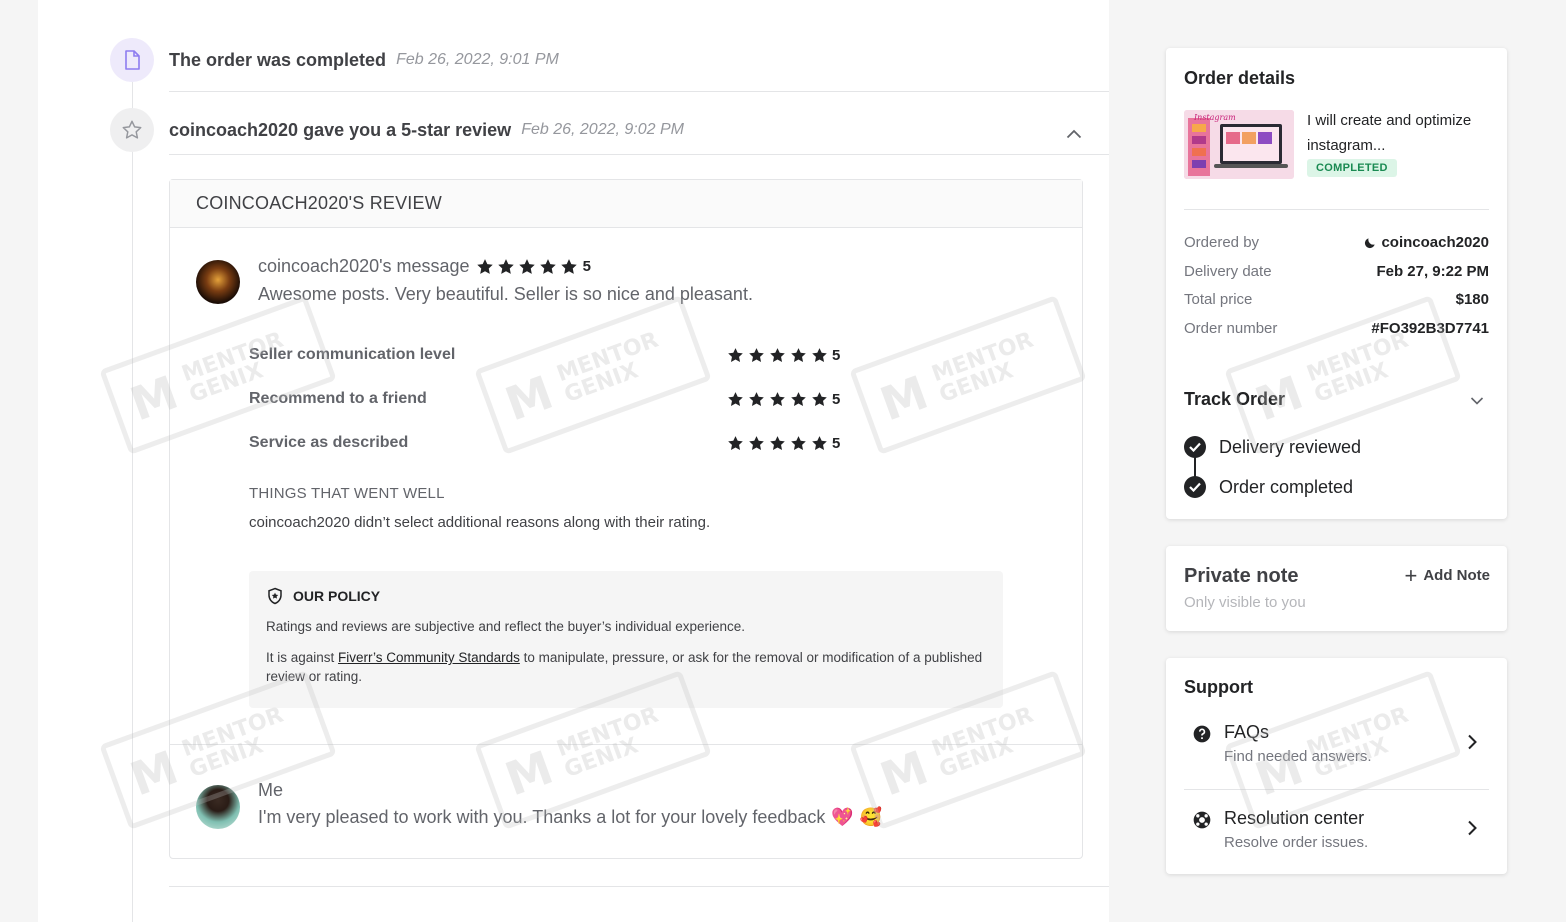 This screenshot has width=1566, height=922. Describe the element at coordinates (1286, 486) in the screenshot. I see `track-step-label: Order completed` at that location.